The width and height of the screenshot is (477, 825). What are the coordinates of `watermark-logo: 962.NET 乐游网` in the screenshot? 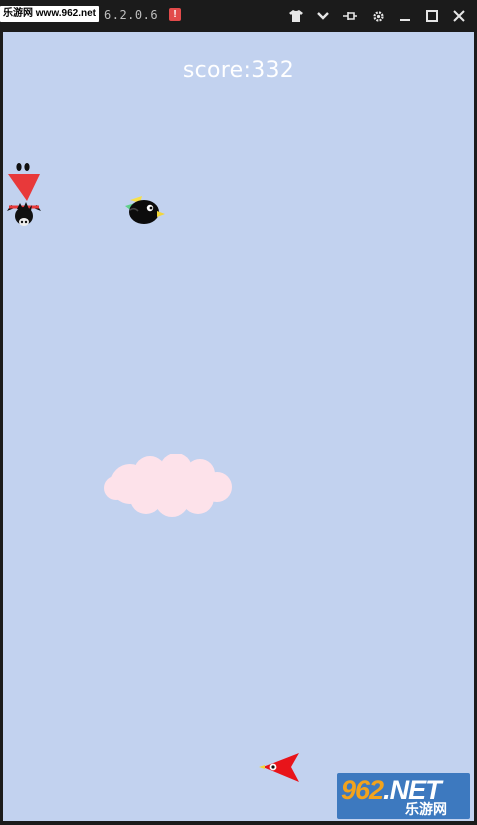 It's located at (403, 796).